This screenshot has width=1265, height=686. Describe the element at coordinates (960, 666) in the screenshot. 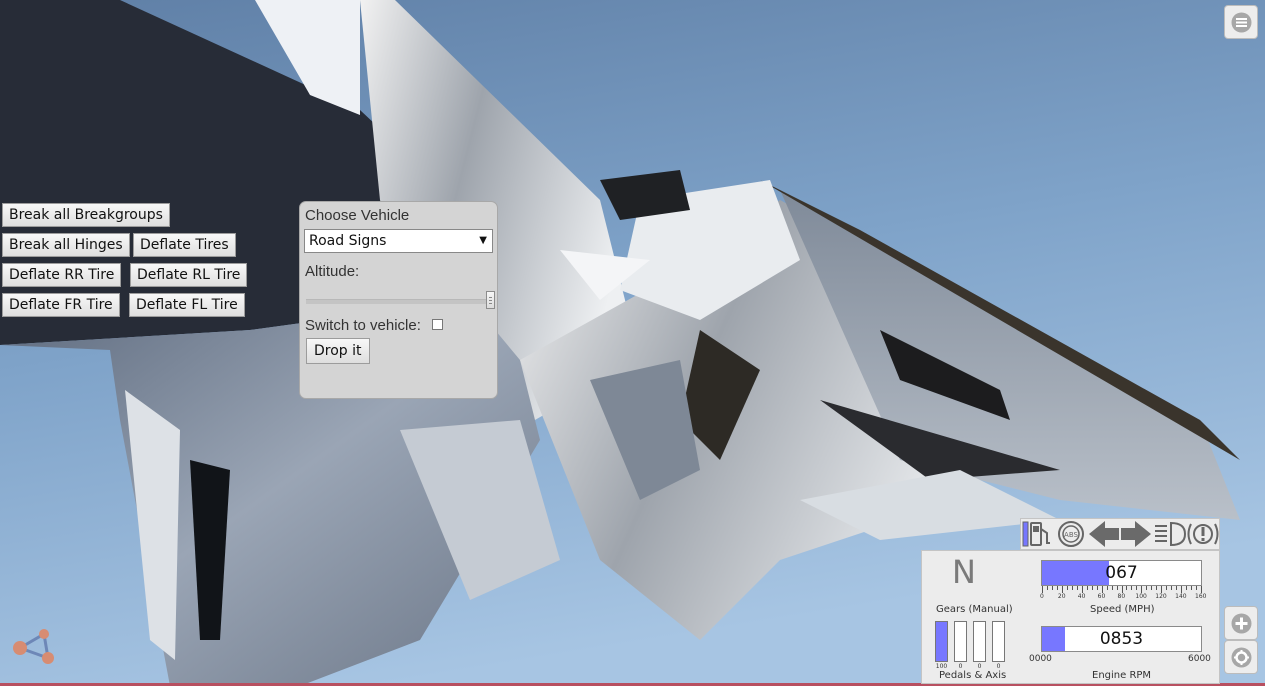

I see `pedal-value-brake: 0` at that location.